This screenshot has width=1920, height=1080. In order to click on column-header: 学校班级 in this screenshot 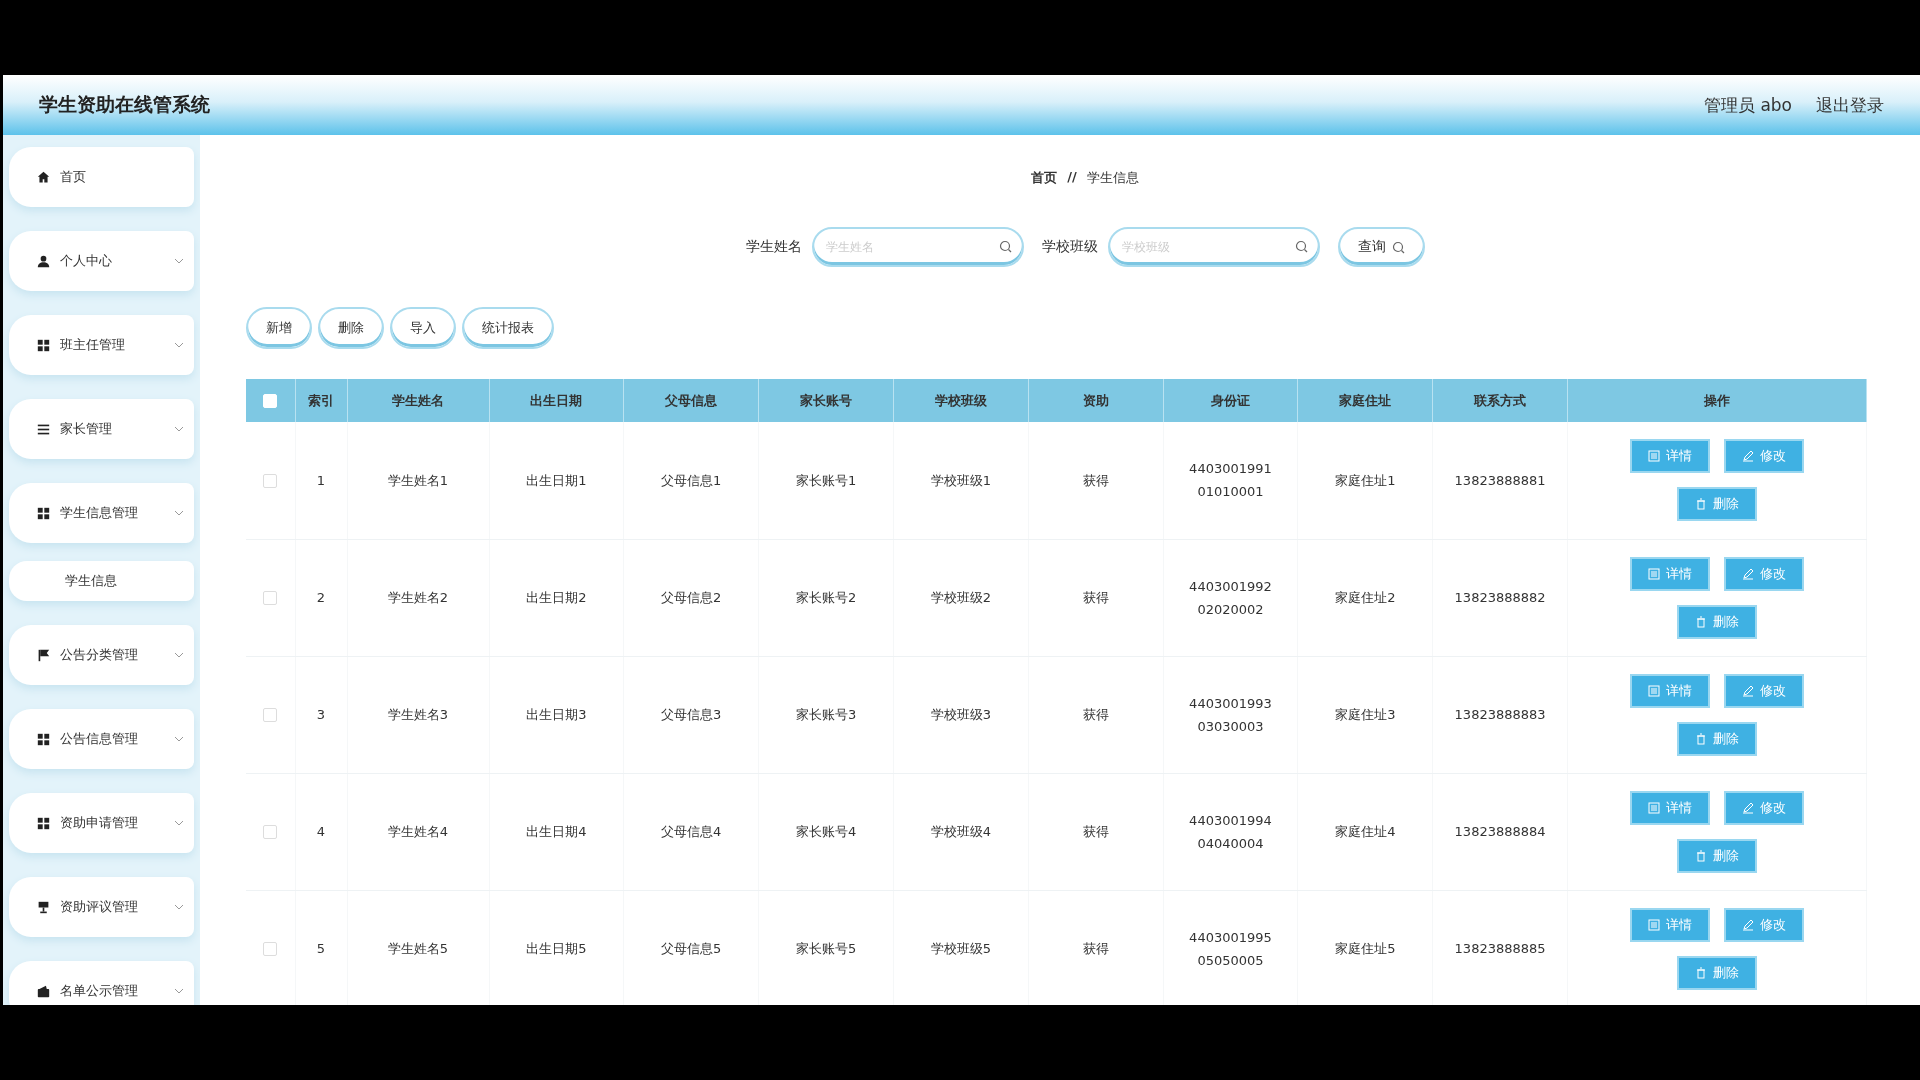, I will do `click(961, 400)`.